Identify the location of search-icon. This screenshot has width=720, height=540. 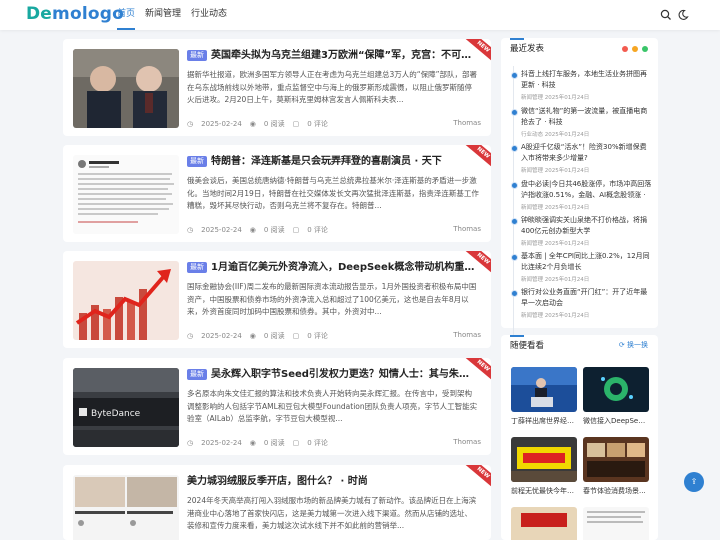
(666, 15).